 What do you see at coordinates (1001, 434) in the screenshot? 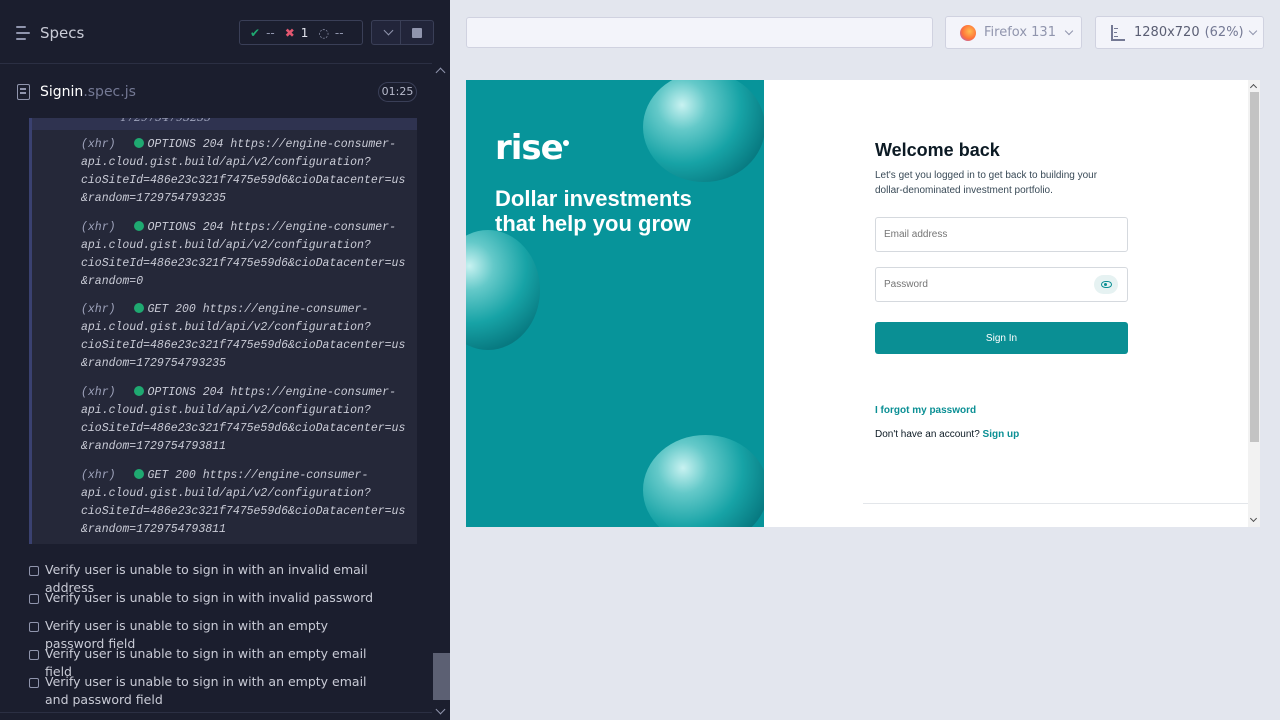
I see `sign-up-link: Sign up` at bounding box center [1001, 434].